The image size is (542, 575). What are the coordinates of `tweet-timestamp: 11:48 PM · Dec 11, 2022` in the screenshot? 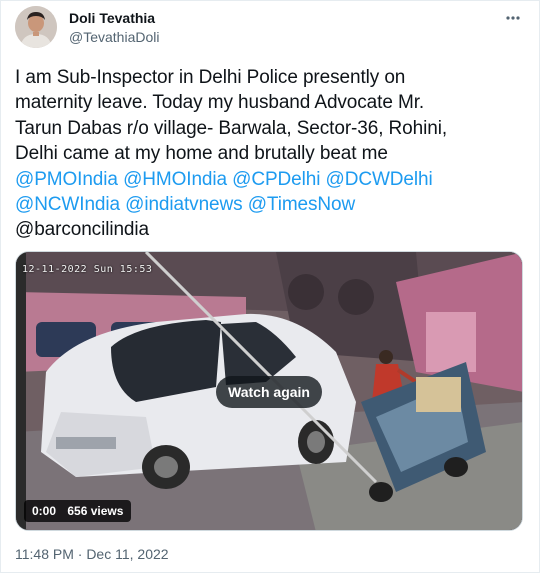 It's located at (92, 554).